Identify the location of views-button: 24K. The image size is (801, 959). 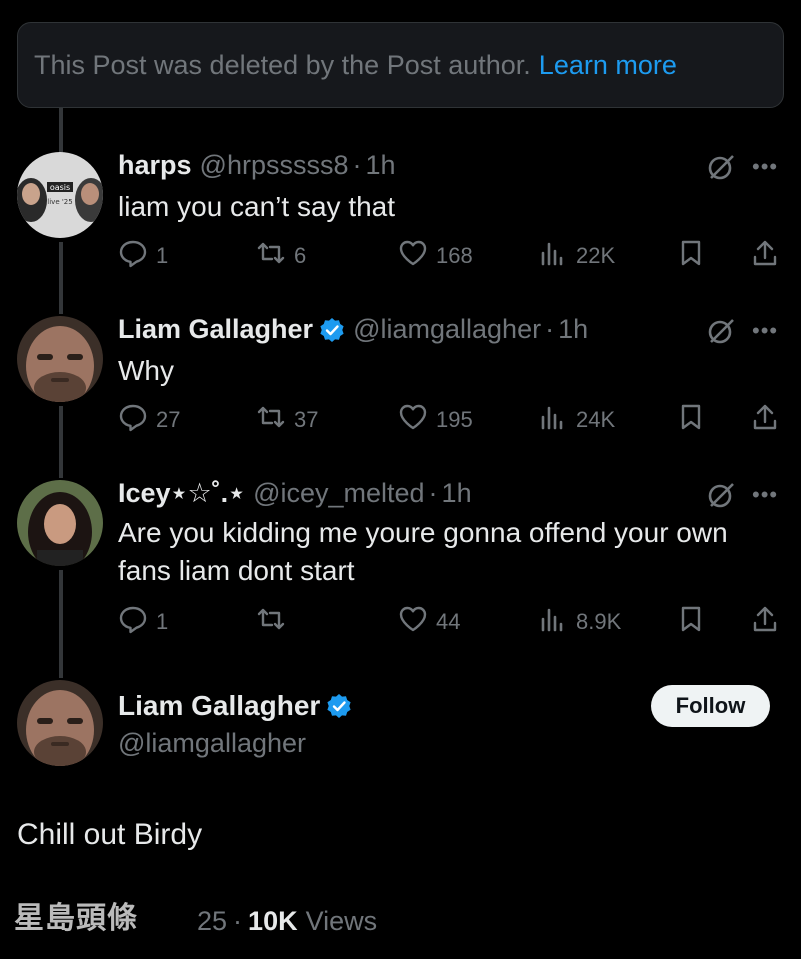
(576, 420).